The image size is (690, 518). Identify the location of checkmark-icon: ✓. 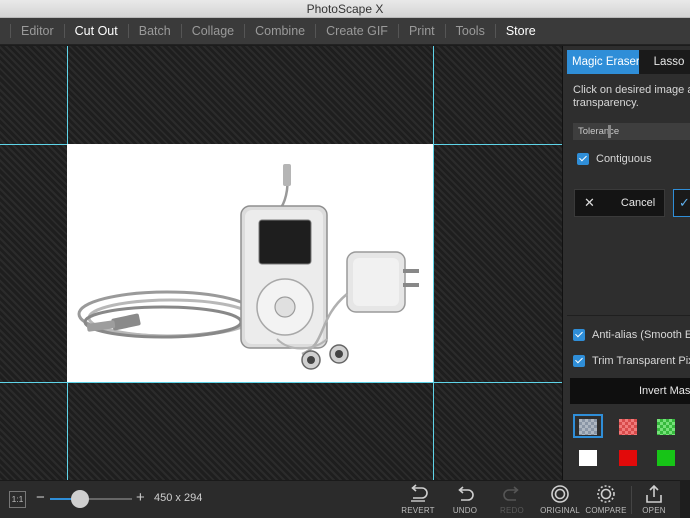
(684, 202).